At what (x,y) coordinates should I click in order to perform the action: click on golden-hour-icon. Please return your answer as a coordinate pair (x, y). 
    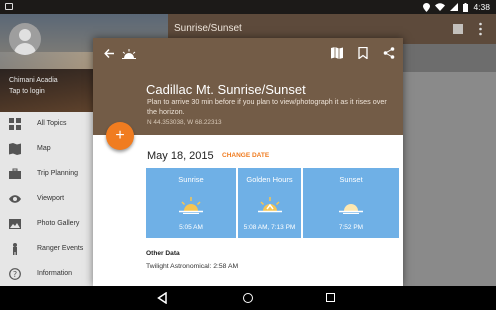
    Looking at the image, I should click on (269, 205).